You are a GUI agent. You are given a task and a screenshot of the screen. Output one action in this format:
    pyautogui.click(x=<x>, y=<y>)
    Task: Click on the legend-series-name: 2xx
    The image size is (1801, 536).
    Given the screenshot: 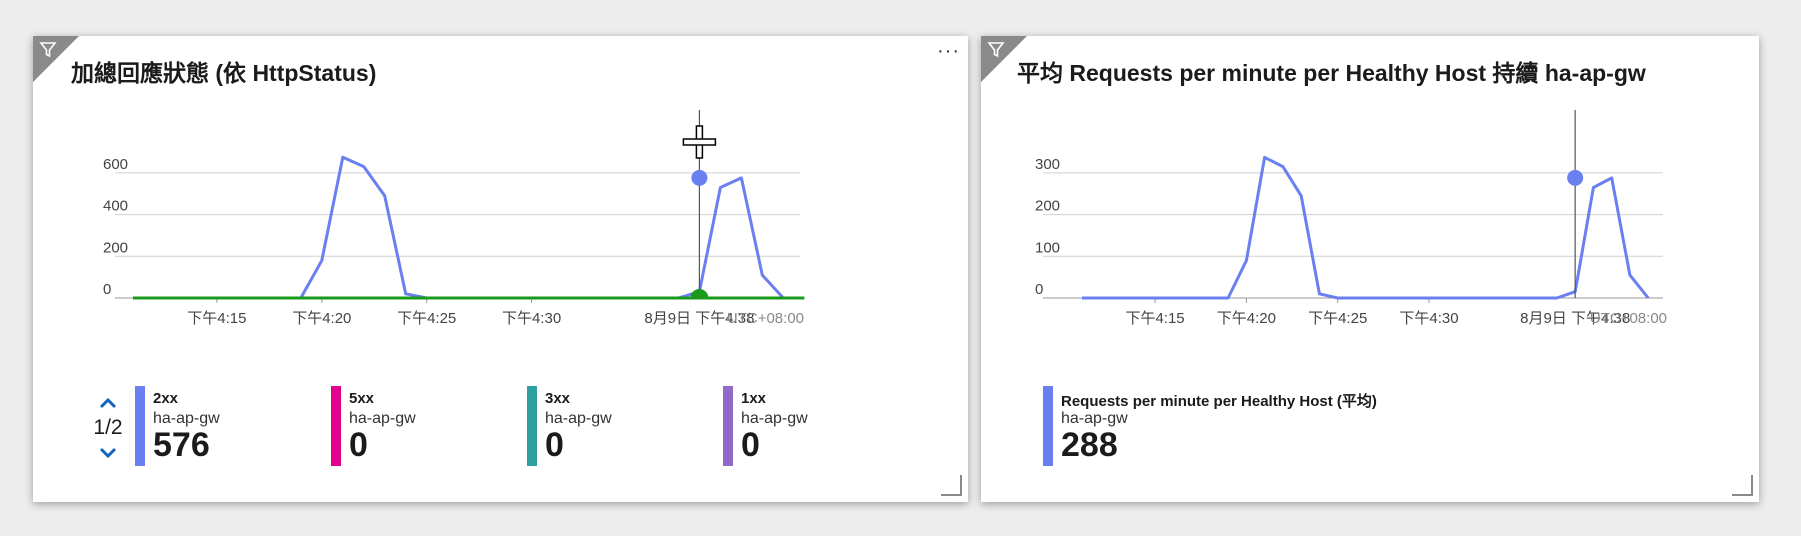 What is the action you would take?
    pyautogui.click(x=166, y=398)
    